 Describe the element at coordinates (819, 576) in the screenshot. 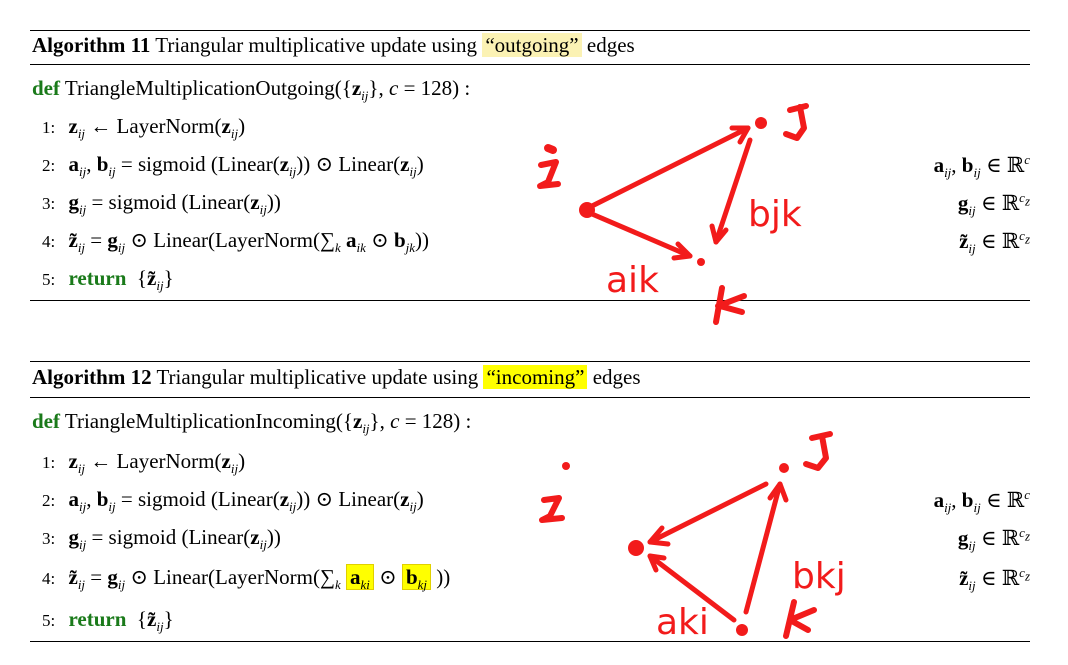

I see `edge-label-bkj: bkj` at that location.